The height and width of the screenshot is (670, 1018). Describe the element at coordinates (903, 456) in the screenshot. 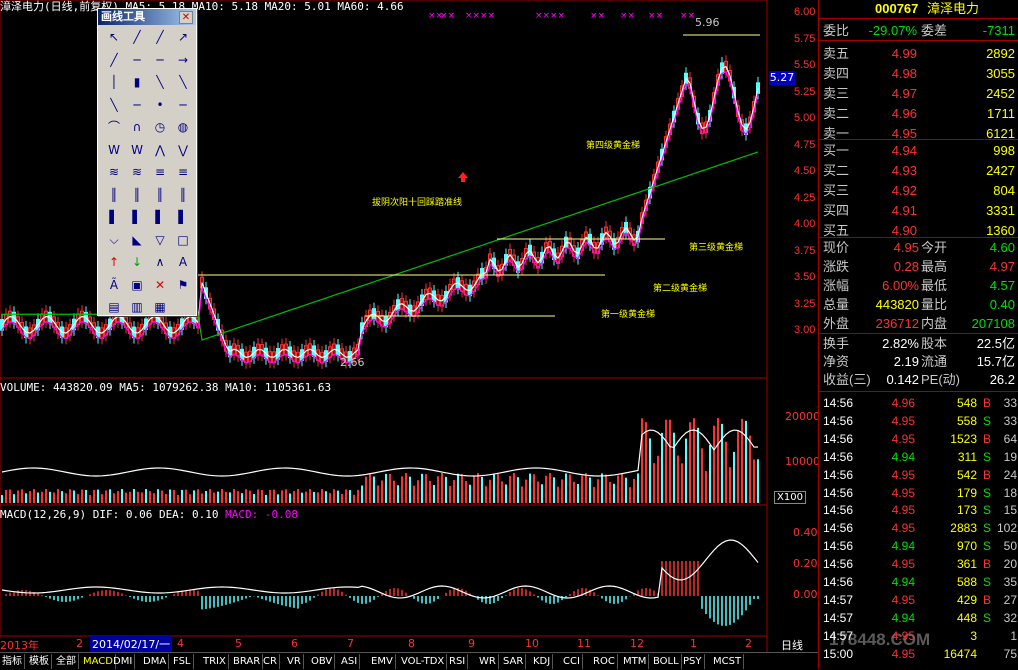

I see `tick-price: 4.94` at that location.